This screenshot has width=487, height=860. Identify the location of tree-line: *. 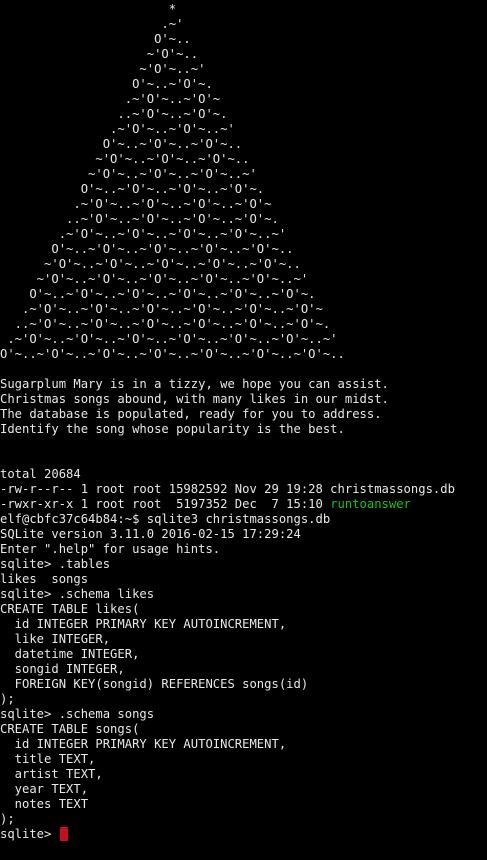
(88, 9).